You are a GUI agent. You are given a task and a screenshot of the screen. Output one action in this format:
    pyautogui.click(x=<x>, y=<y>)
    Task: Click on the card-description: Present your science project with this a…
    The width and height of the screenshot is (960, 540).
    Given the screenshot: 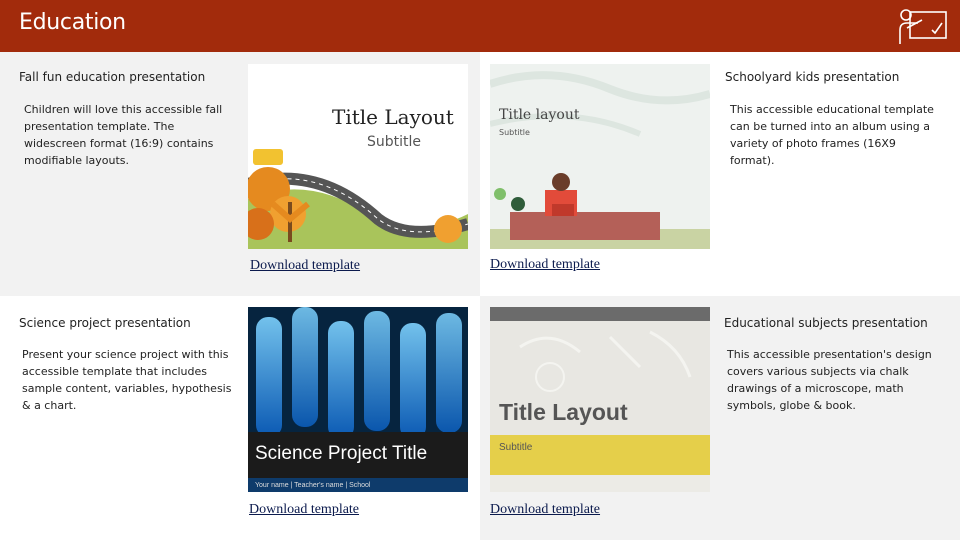 What is the action you would take?
    pyautogui.click(x=127, y=380)
    